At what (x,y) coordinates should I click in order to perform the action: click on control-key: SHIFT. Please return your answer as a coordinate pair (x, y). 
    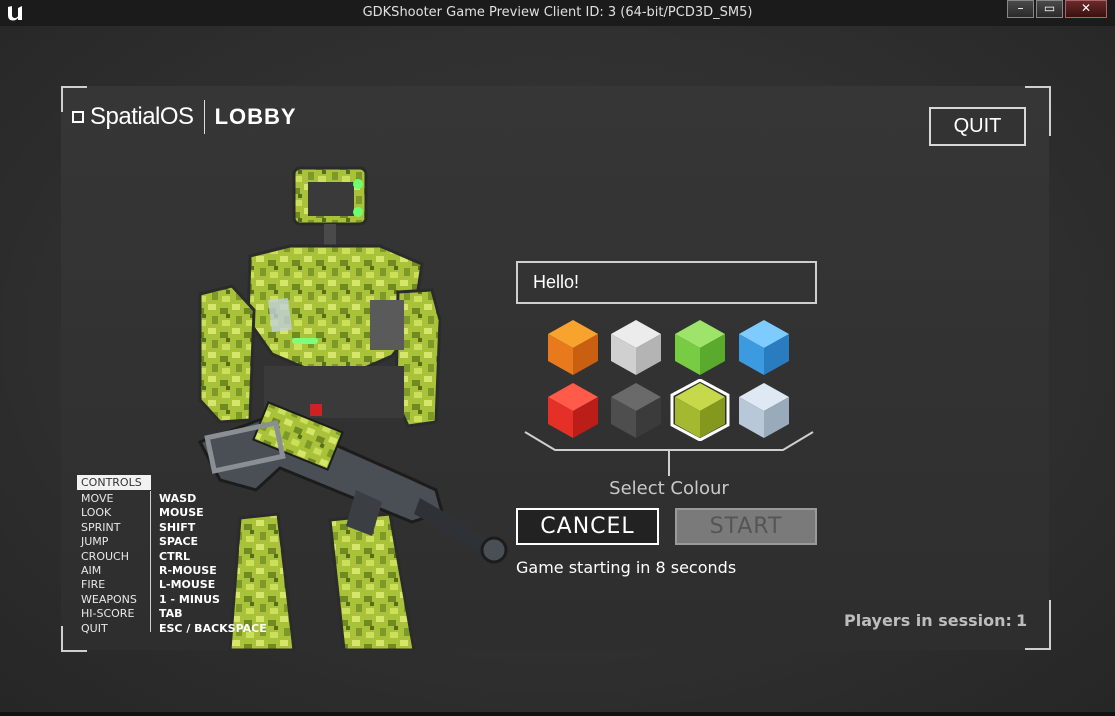
    Looking at the image, I should click on (177, 527).